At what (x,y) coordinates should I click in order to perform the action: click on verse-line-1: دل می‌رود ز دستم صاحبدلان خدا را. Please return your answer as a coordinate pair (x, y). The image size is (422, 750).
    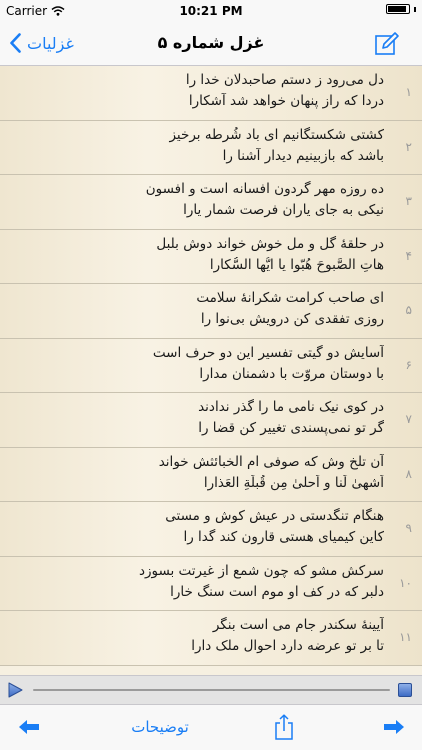
    Looking at the image, I should click on (284, 80).